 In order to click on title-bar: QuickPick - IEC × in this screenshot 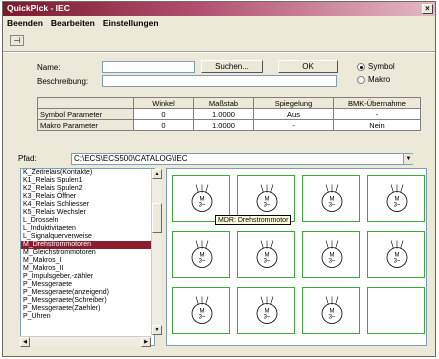, I will do `click(219, 9)`.